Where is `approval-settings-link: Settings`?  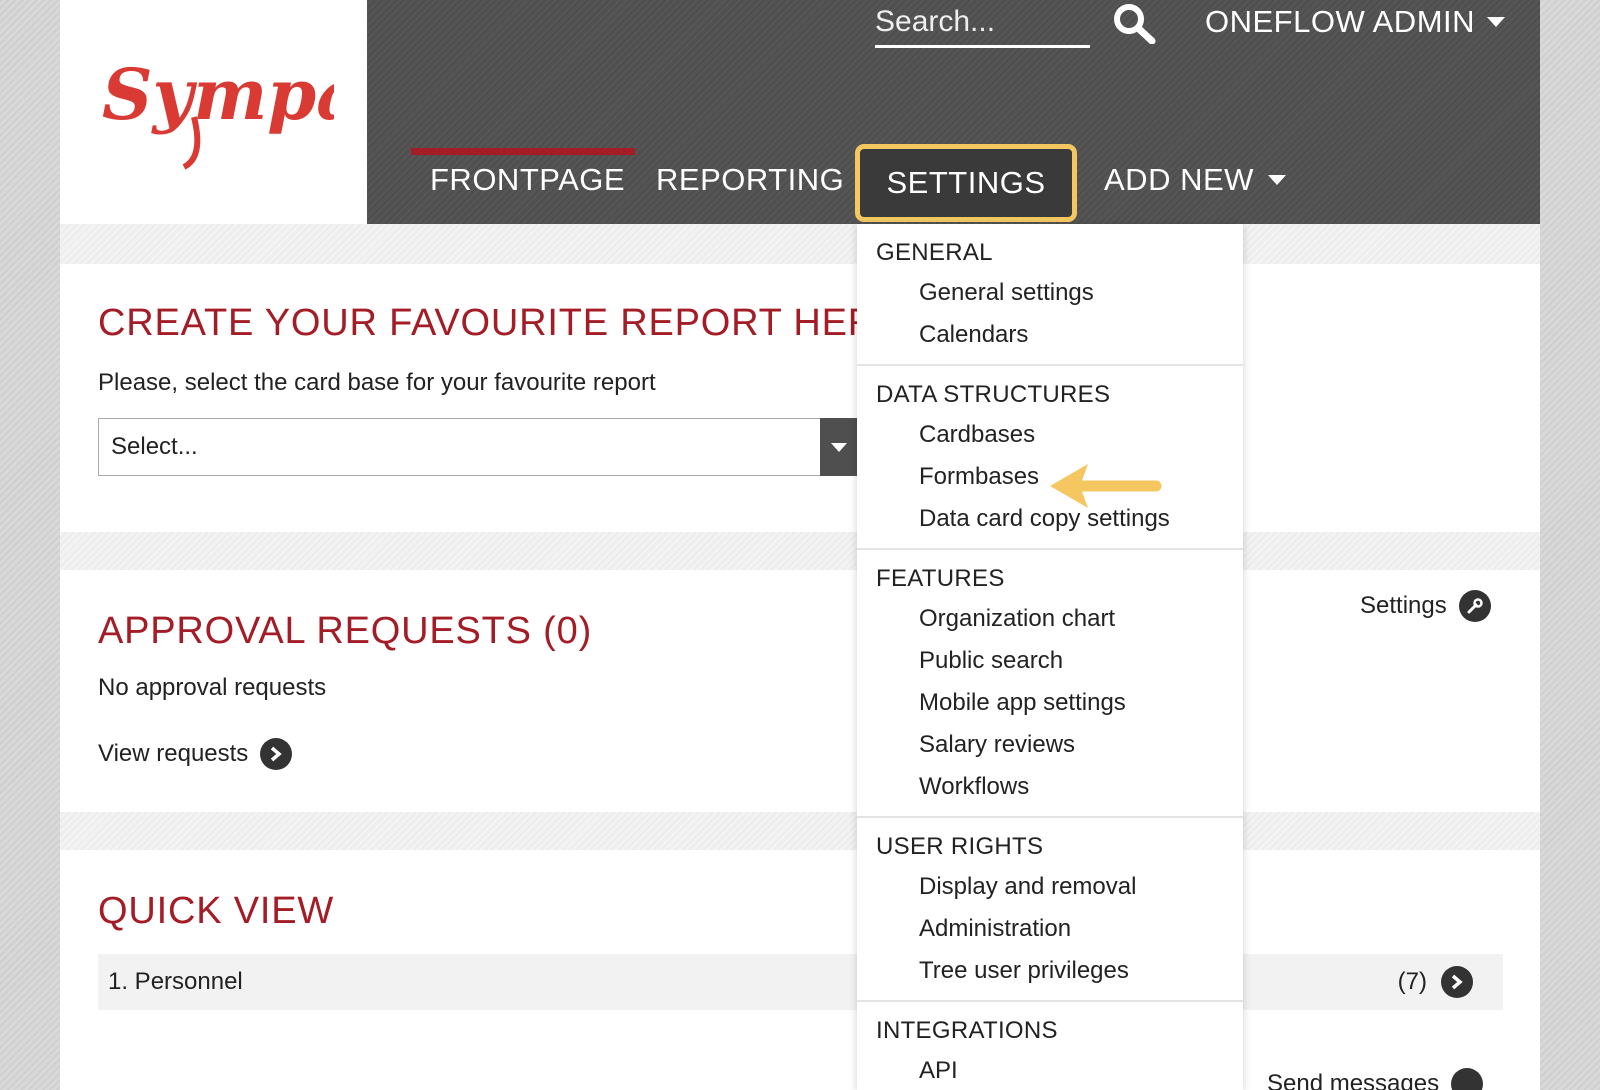
approval-settings-link: Settings is located at coordinates (1425, 606).